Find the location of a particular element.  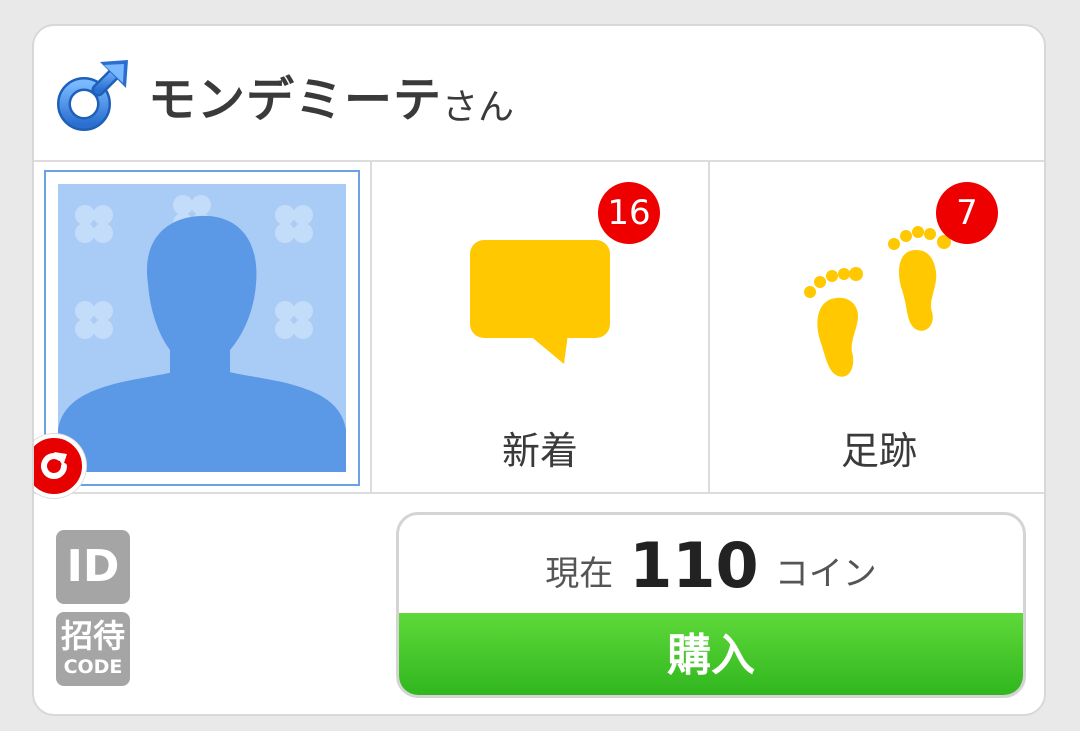

default-avatar-image is located at coordinates (202, 328).